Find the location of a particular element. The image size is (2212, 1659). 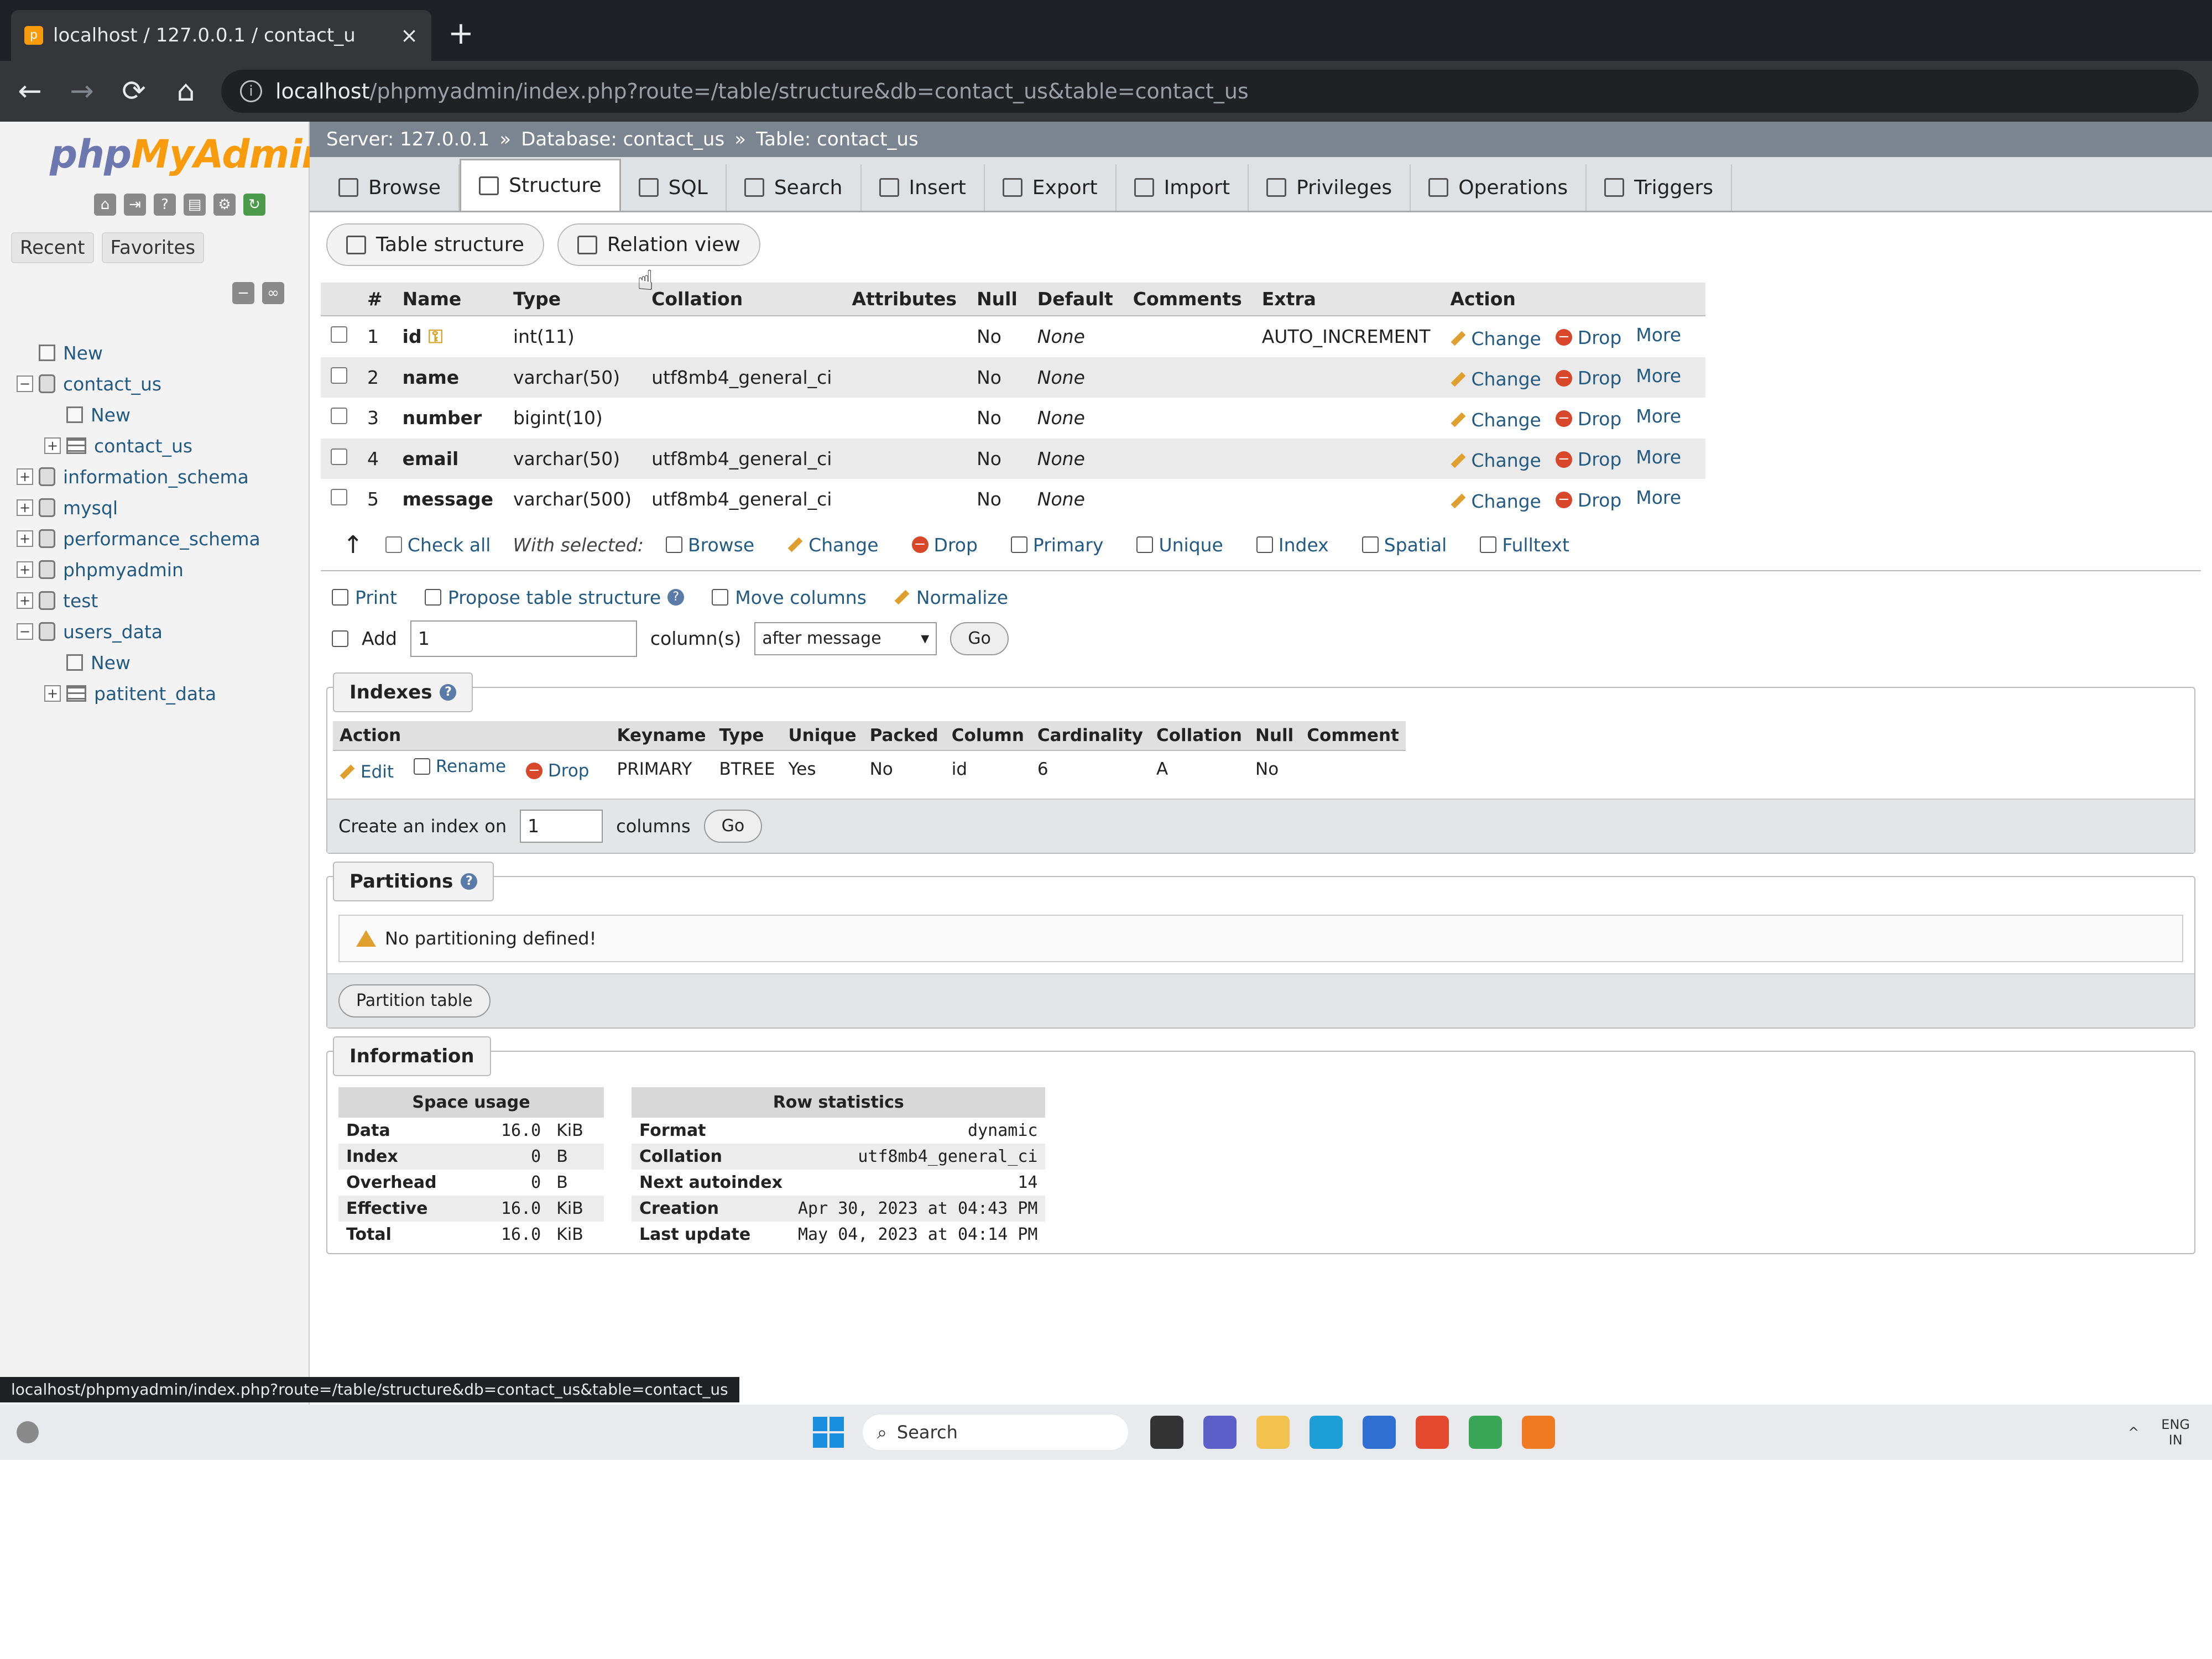

tab-browse: Browse is located at coordinates (391, 188).